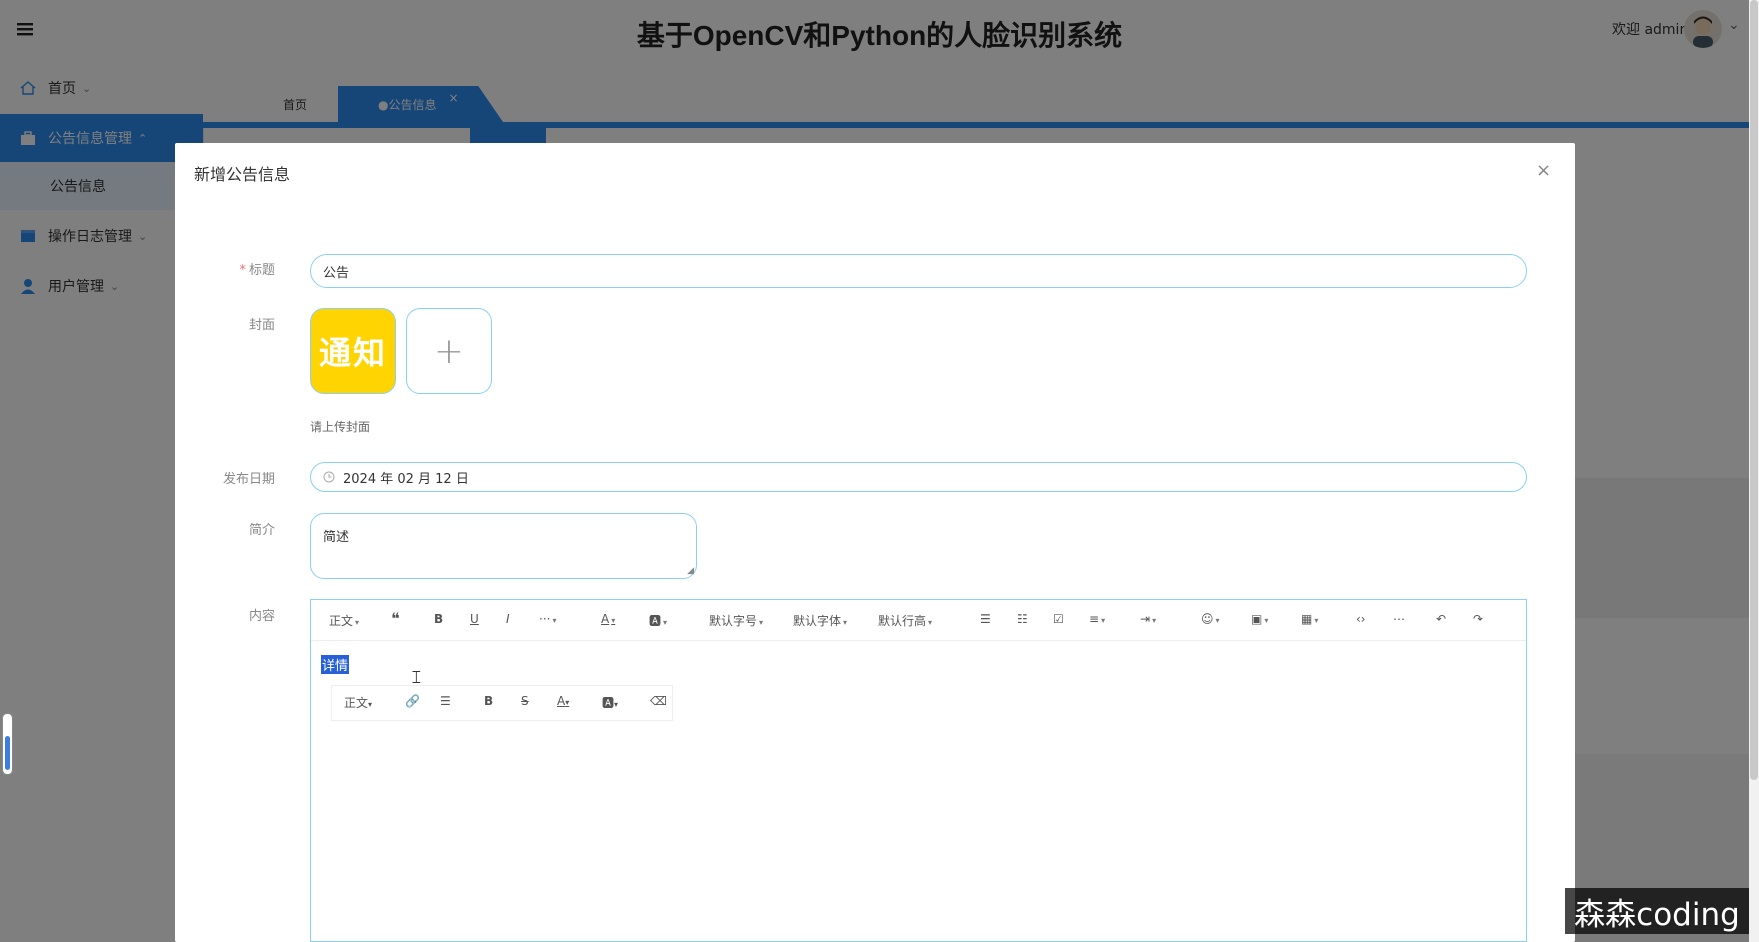  I want to click on title-input: 公告, so click(918, 271).